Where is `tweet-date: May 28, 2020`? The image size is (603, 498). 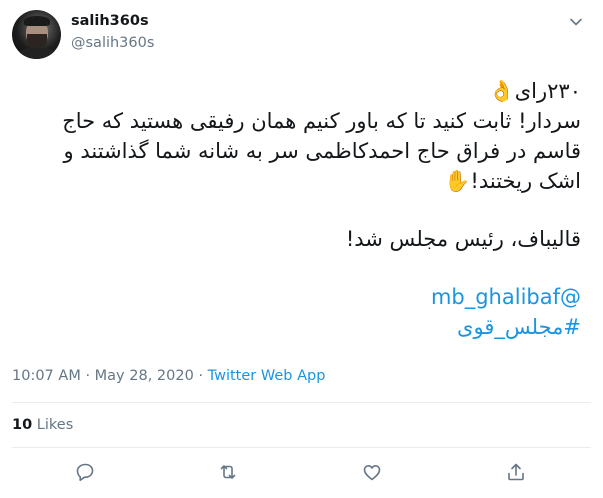 tweet-date: May 28, 2020 is located at coordinates (144, 376).